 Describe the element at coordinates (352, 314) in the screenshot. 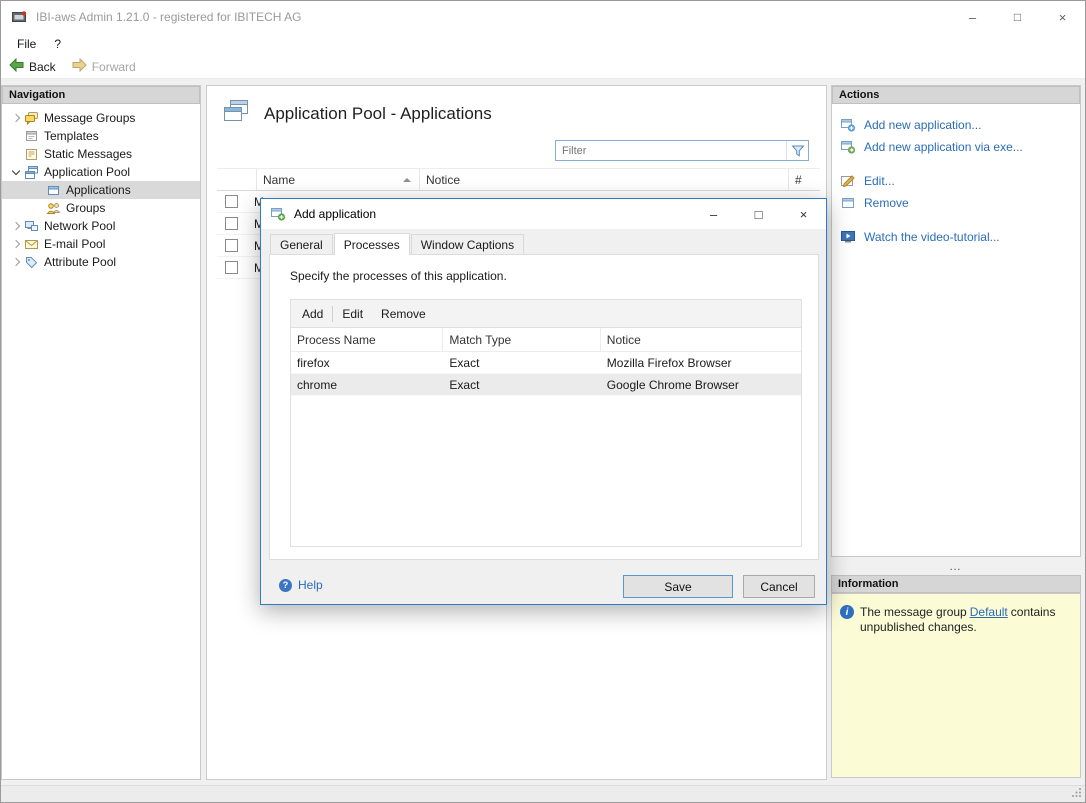

I see `process-edit-button: Edit` at that location.